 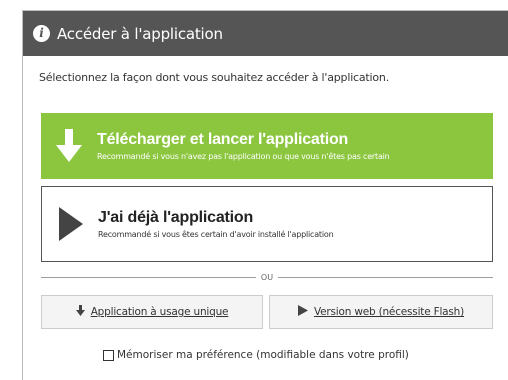 What do you see at coordinates (159, 312) in the screenshot?
I see `single-use-app-label: Application à usage unique` at bounding box center [159, 312].